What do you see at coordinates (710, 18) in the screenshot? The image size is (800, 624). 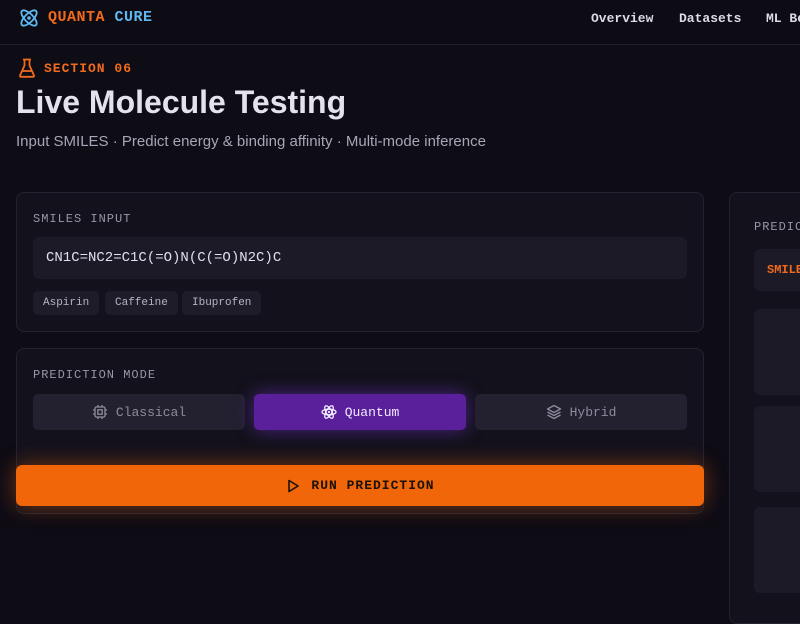 I see `nav-link-datasets: Datasets` at bounding box center [710, 18].